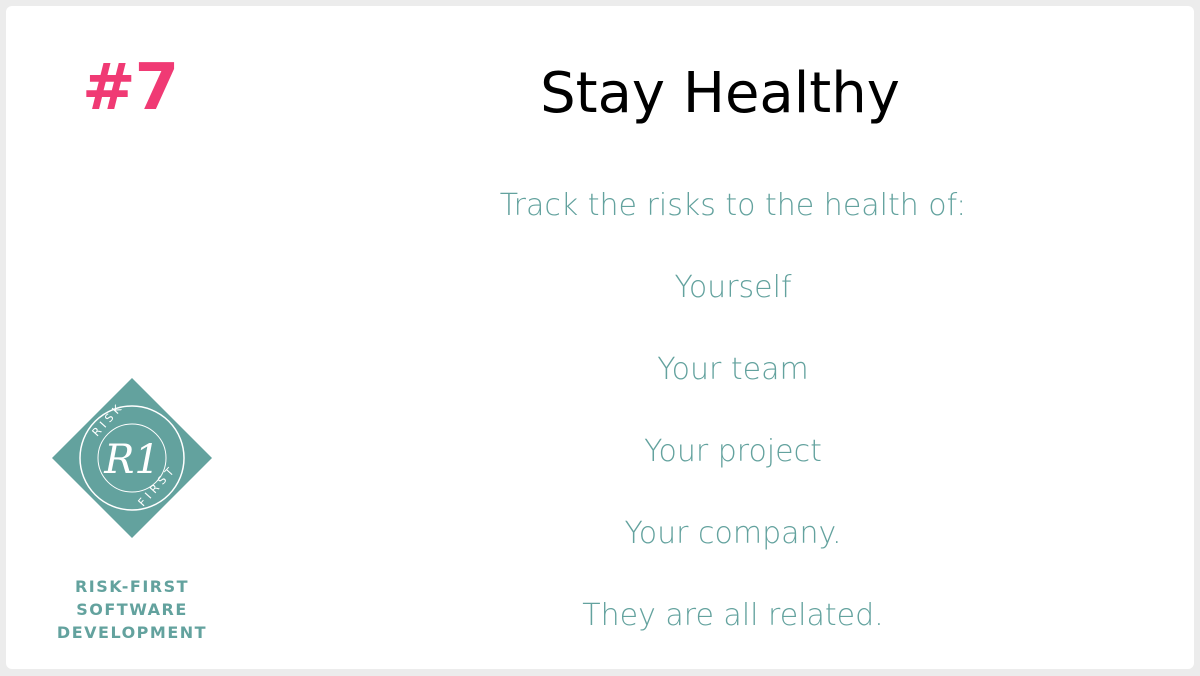 Image resolution: width=1200 pixels, height=676 pixels. I want to click on body-line-related: They are all related., so click(733, 615).